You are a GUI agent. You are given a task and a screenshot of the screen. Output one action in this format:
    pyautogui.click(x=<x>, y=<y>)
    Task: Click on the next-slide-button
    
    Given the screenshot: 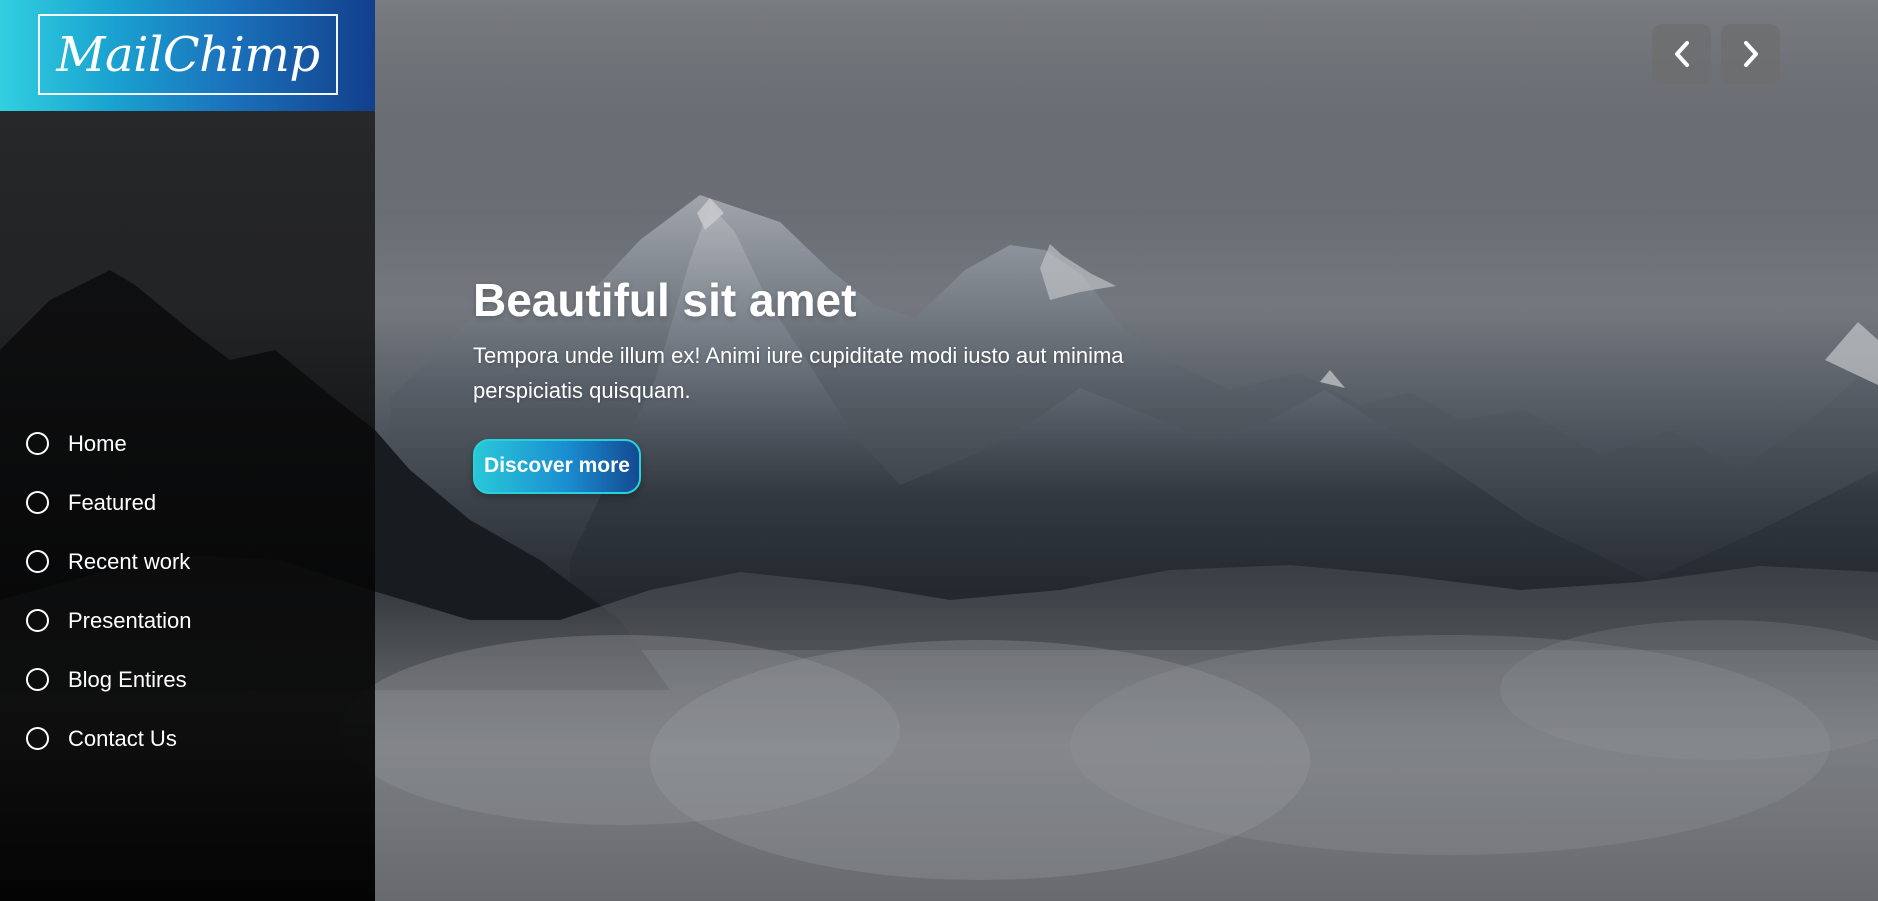 What is the action you would take?
    pyautogui.click(x=1750, y=54)
    